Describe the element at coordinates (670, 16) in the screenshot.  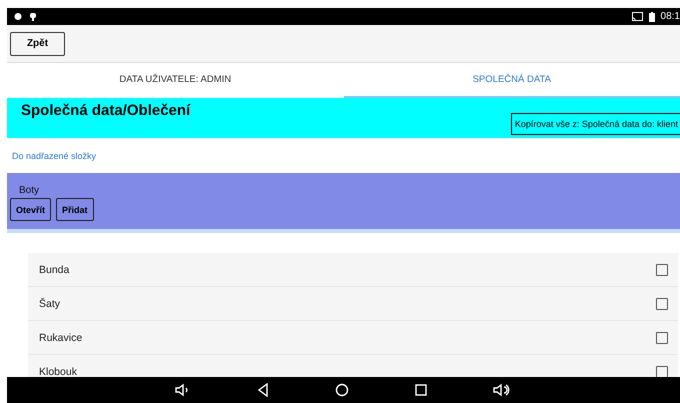
I see `clock-time: 08:1` at that location.